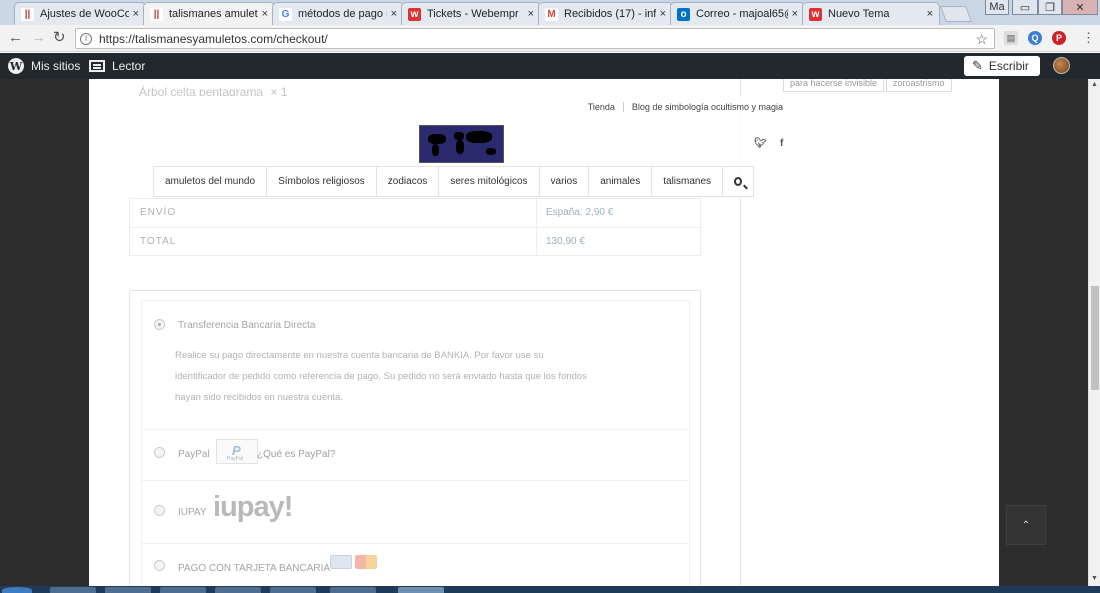  I want to click on profile-button: Ma, so click(997, 7).